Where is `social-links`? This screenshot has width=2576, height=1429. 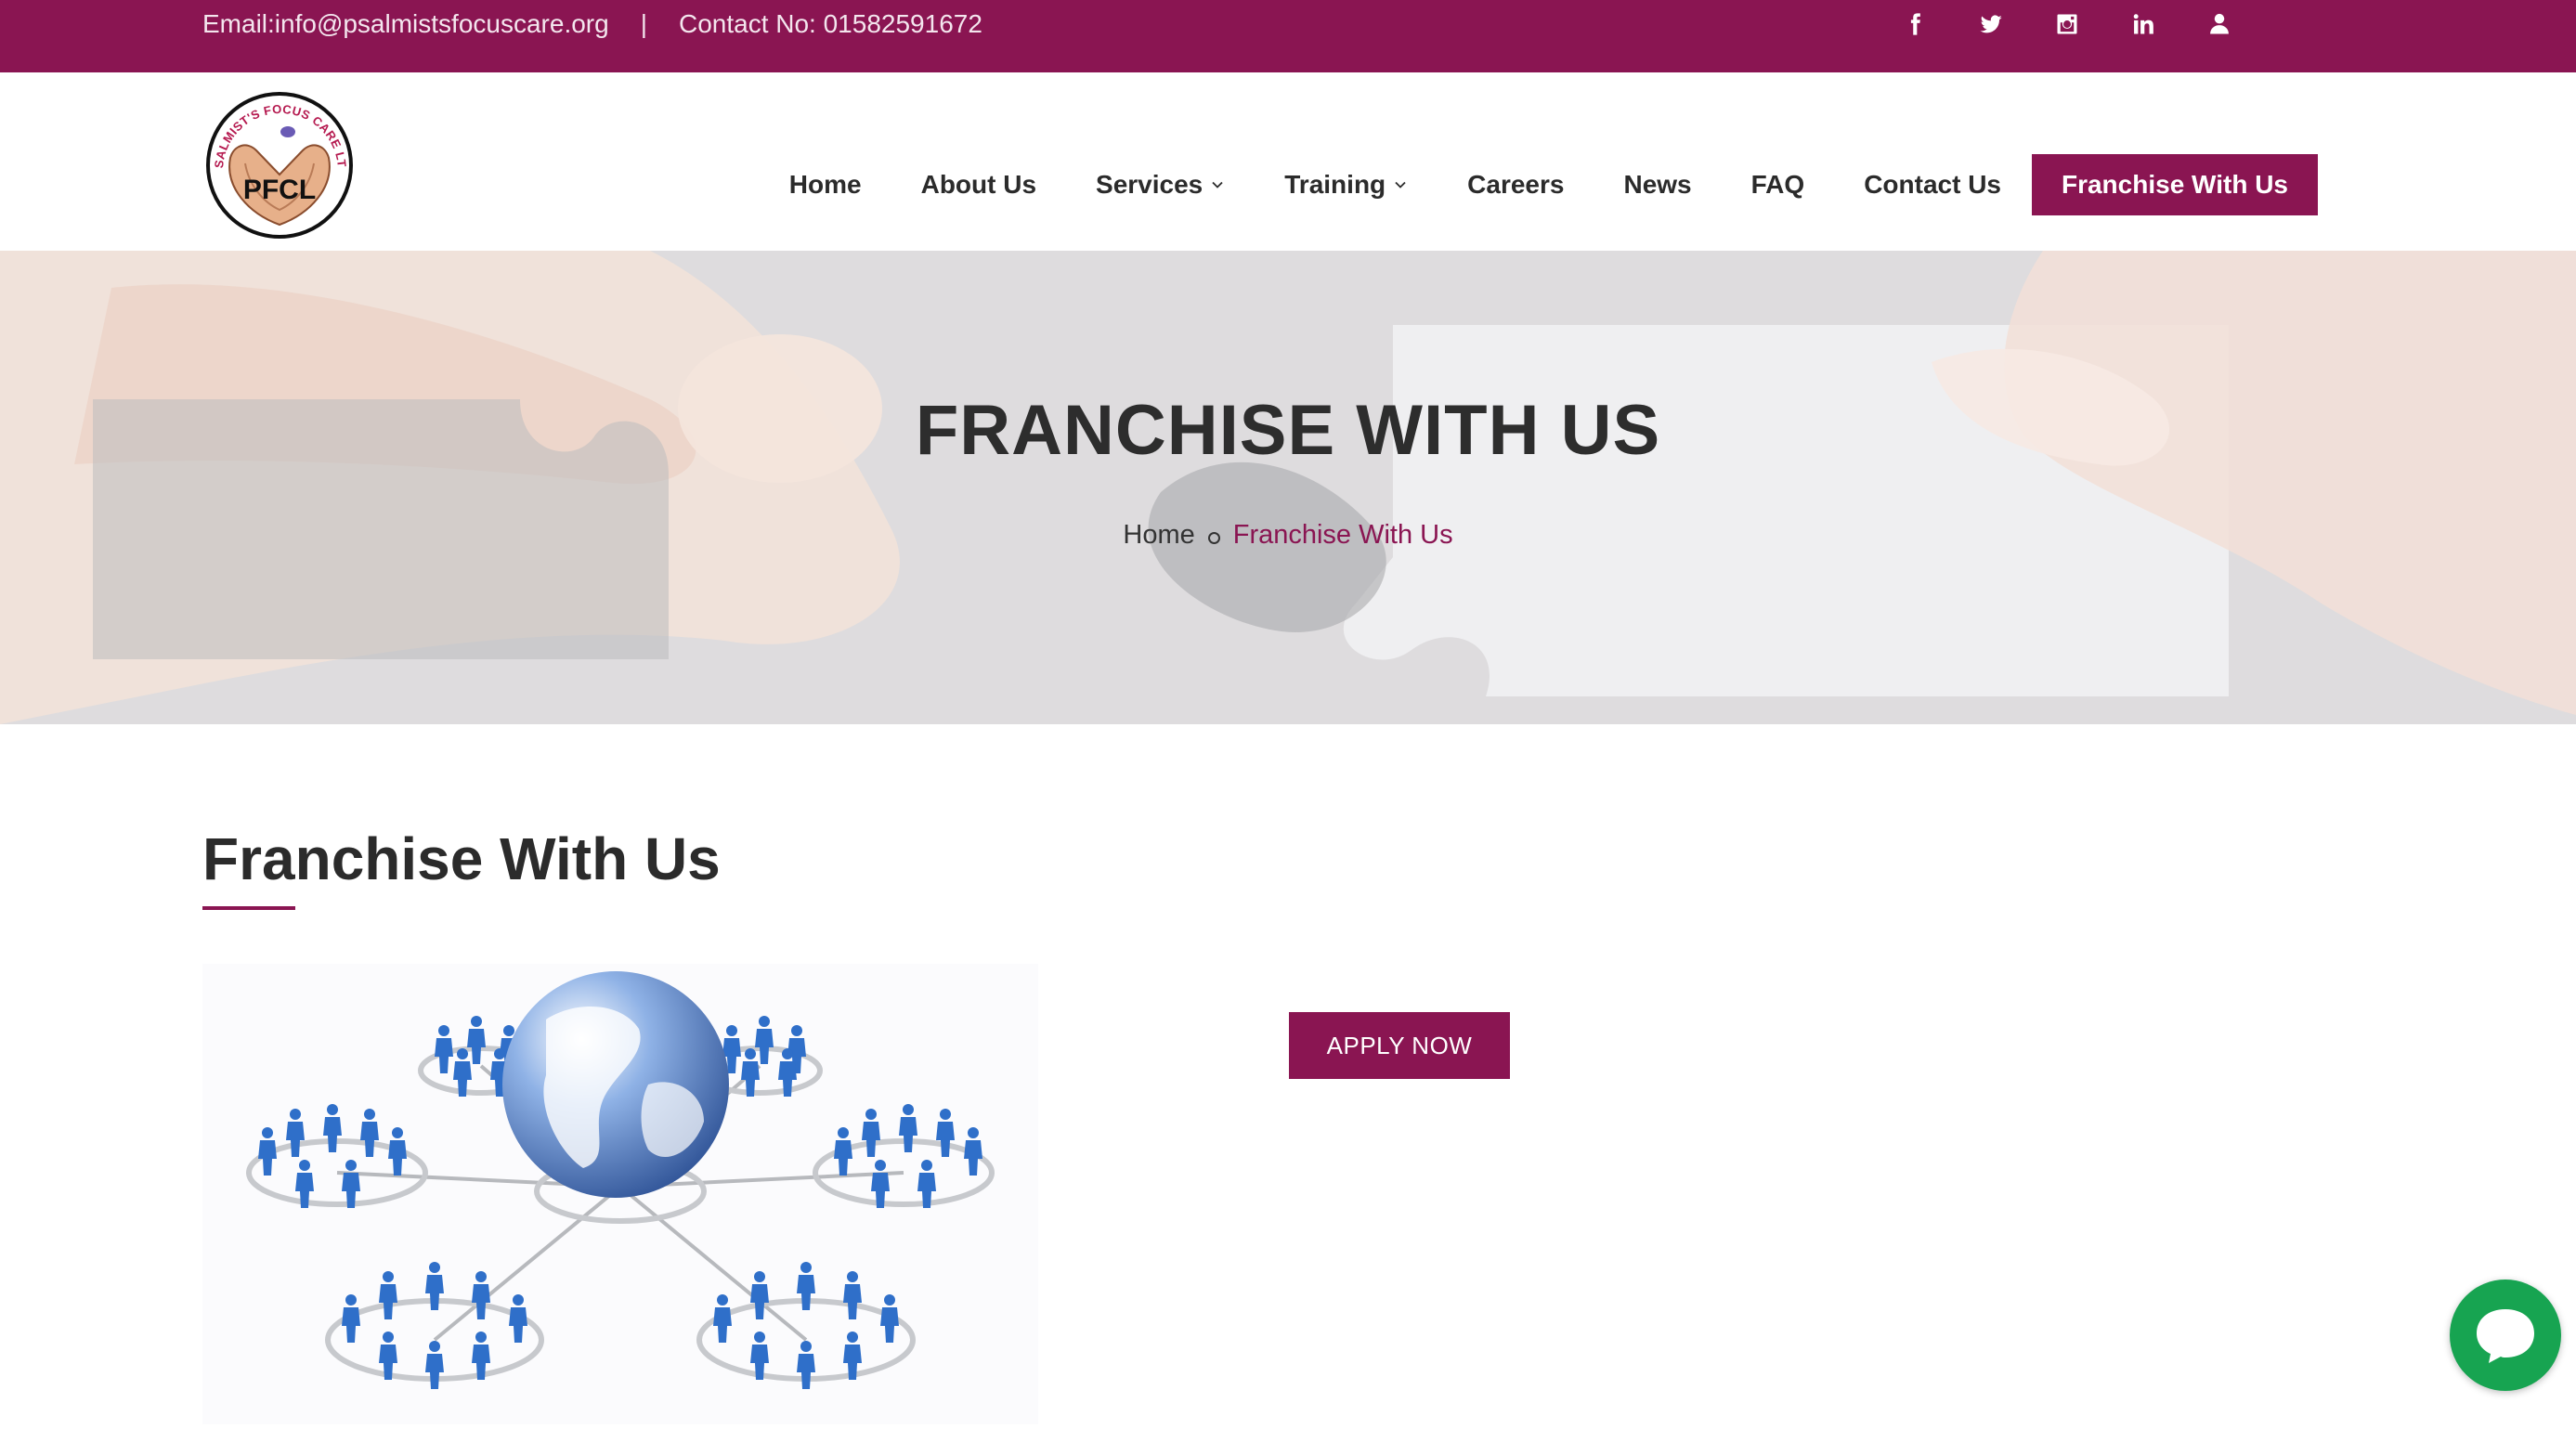
social-links is located at coordinates (2067, 24).